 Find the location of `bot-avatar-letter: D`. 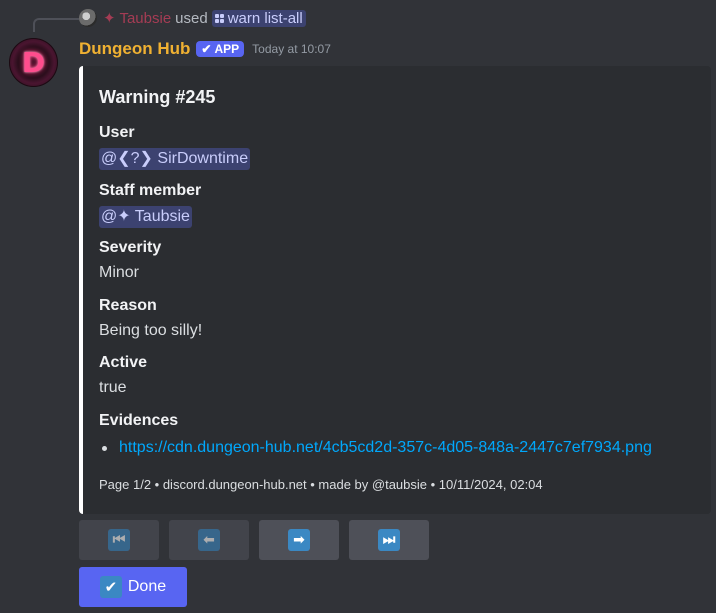

bot-avatar-letter: D is located at coordinates (33, 62).